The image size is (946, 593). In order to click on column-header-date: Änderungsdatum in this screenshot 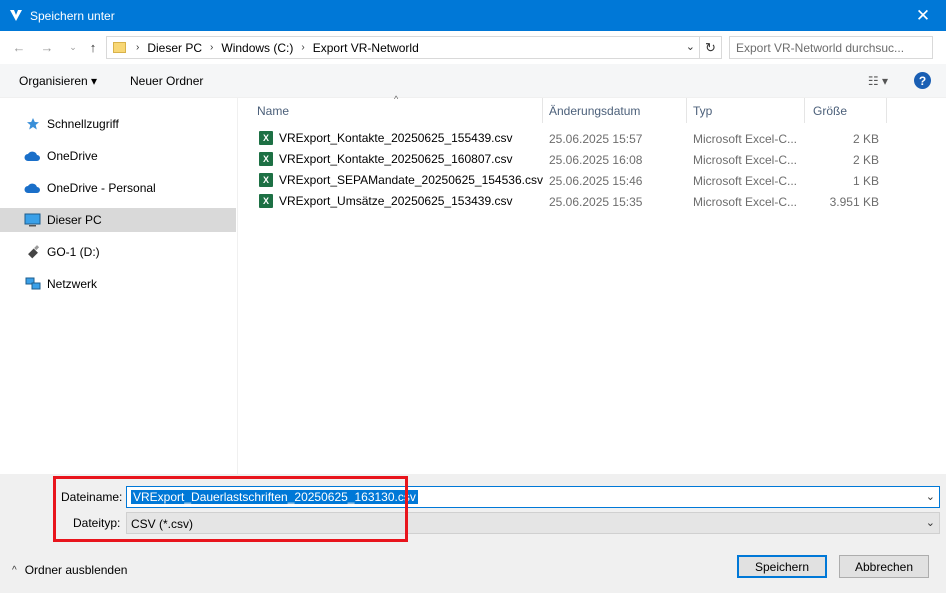, I will do `click(618, 110)`.